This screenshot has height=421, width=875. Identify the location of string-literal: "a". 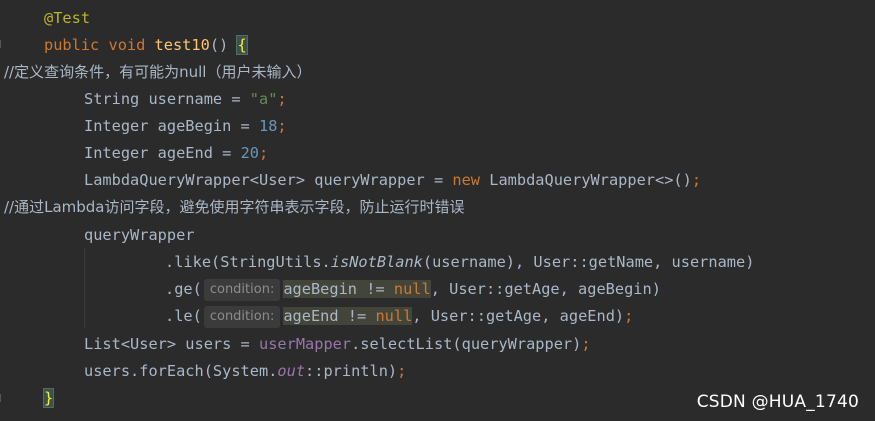
(263, 99).